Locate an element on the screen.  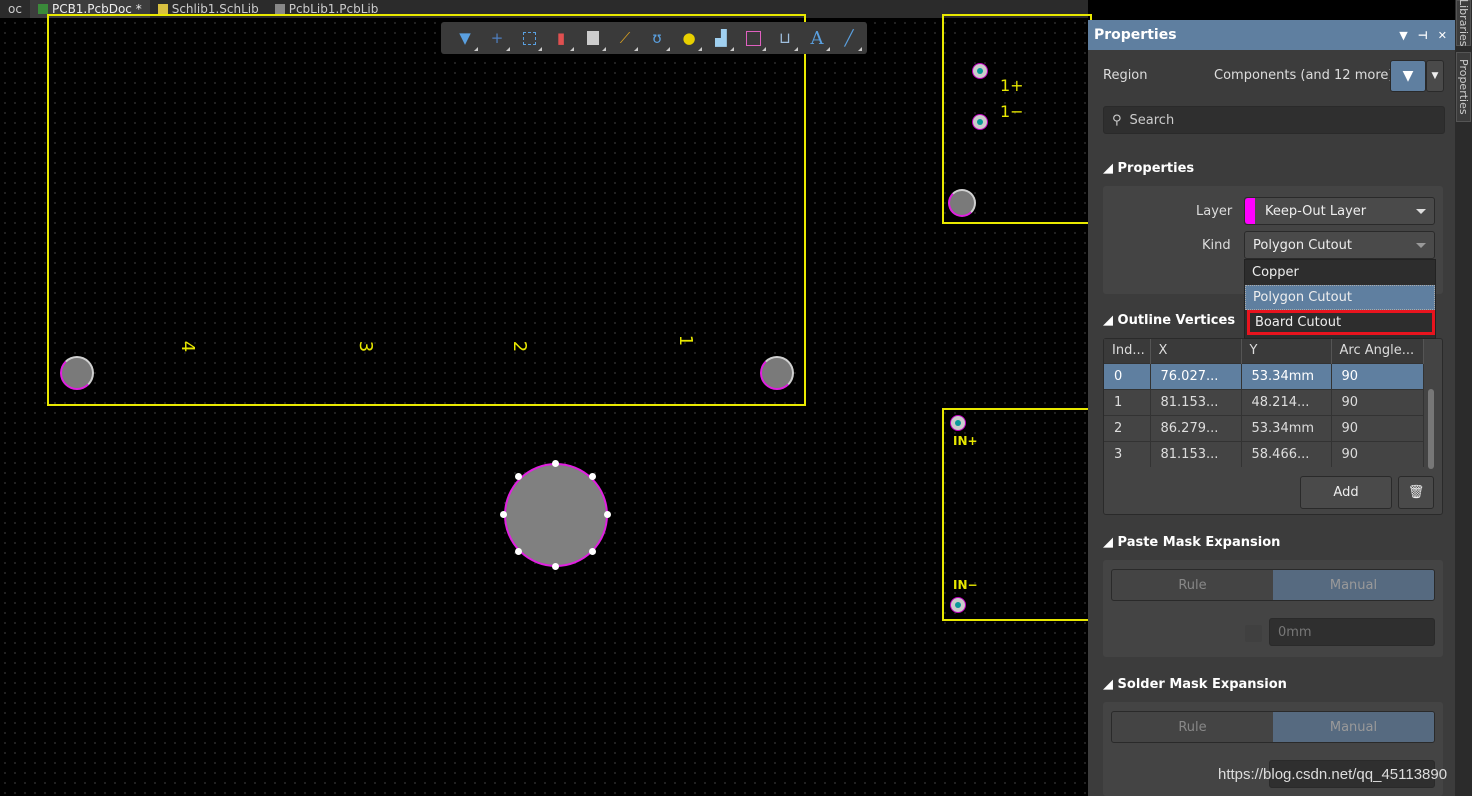
solder-mask-mode: Rule Manual is located at coordinates (1273, 727).